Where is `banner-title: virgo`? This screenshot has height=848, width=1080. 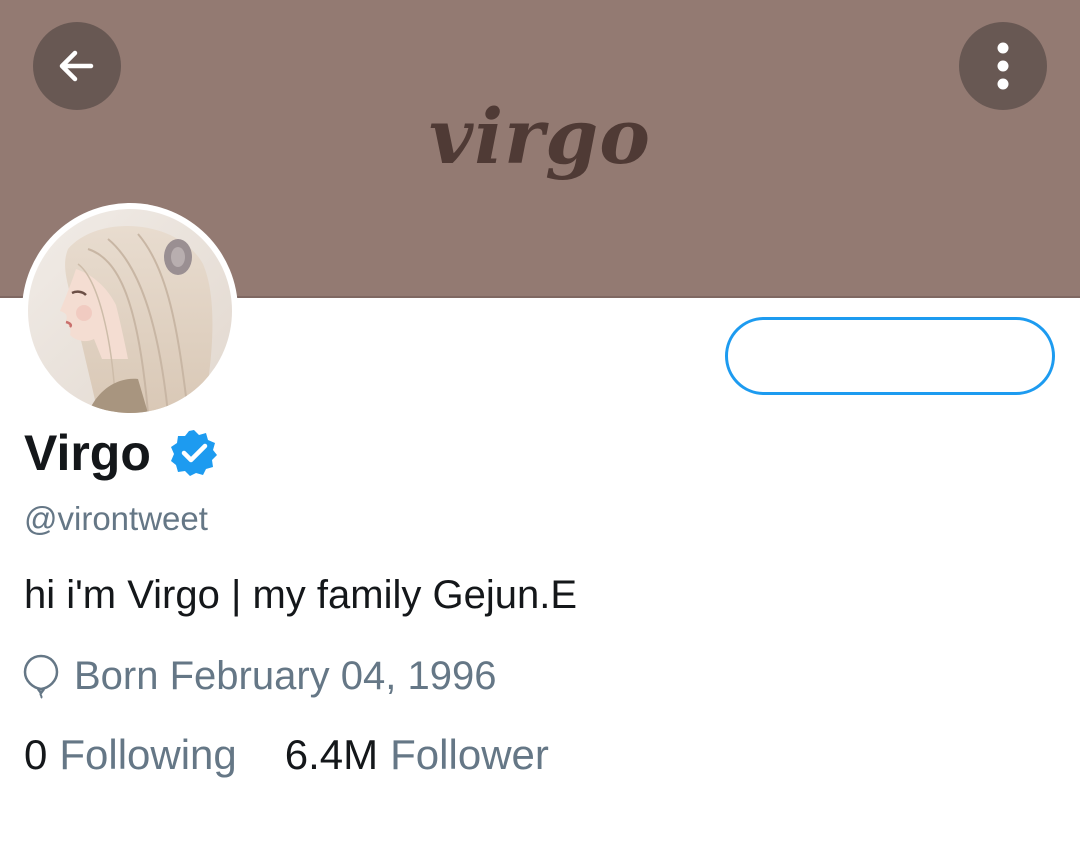 banner-title: virgo is located at coordinates (540, 136).